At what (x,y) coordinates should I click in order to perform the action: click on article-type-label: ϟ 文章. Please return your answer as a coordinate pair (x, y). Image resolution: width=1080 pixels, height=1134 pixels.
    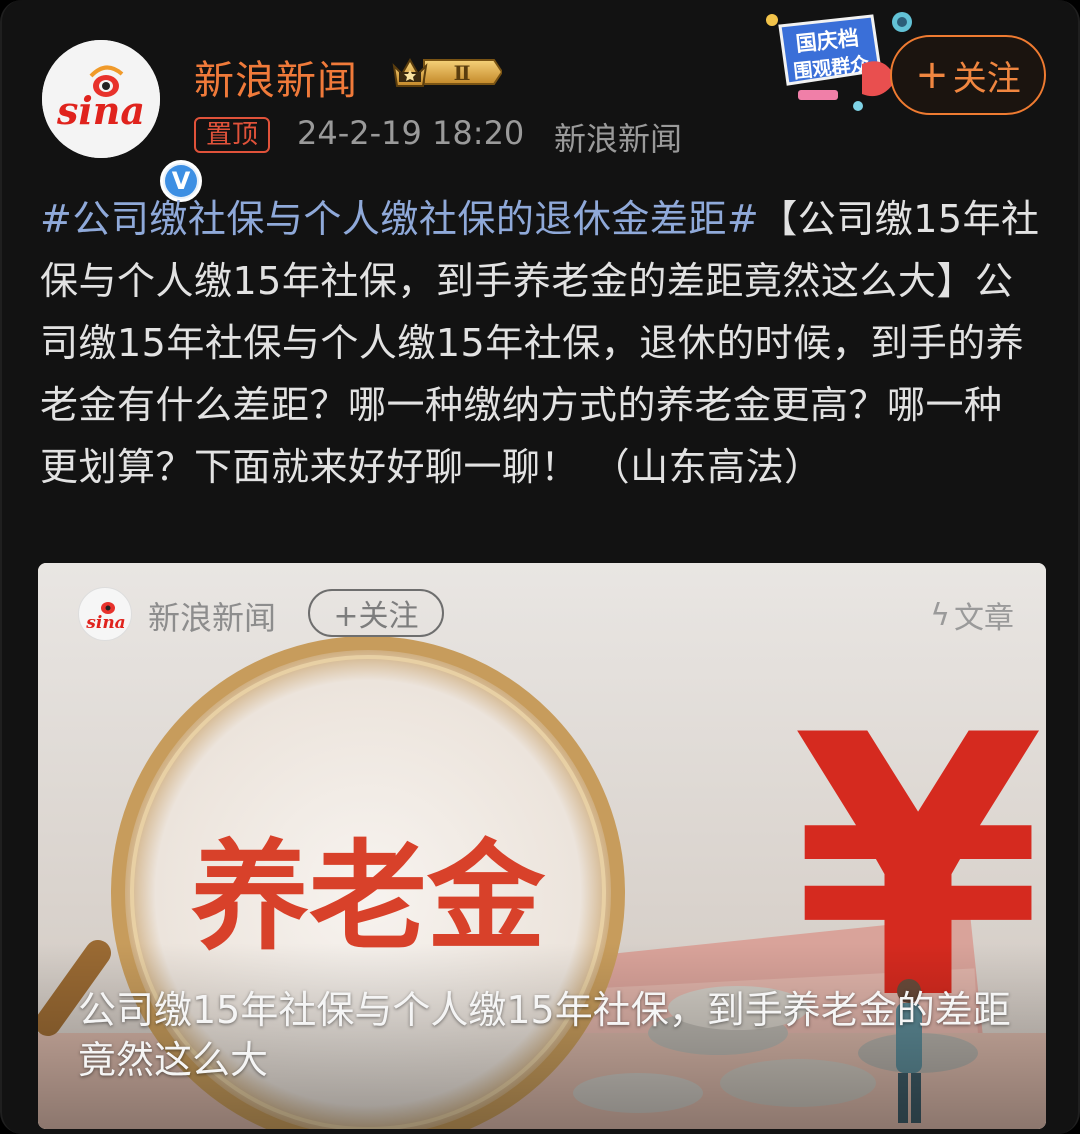
    Looking at the image, I should click on (972, 615).